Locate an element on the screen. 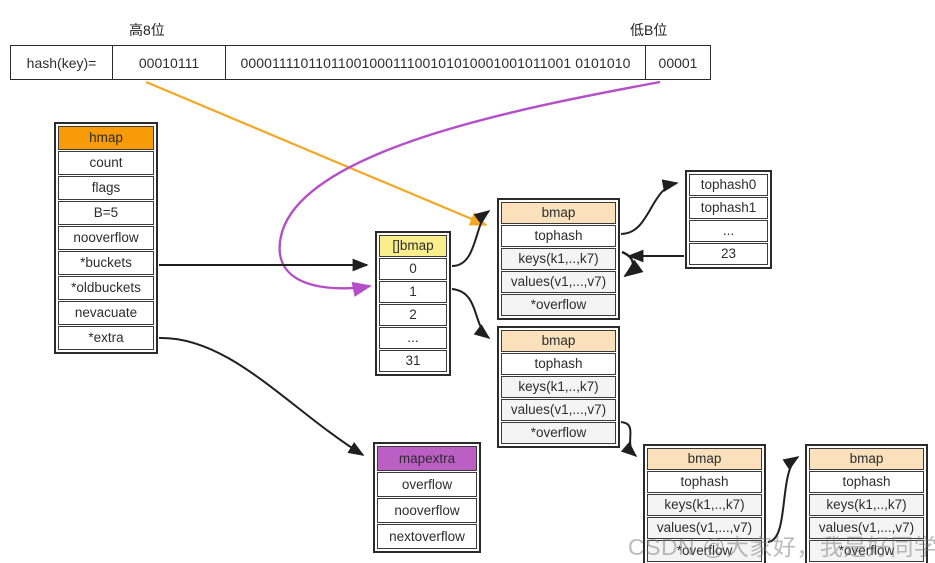 The width and height of the screenshot is (935, 563). bmap-2-overflow: *overflow is located at coordinates (558, 433).